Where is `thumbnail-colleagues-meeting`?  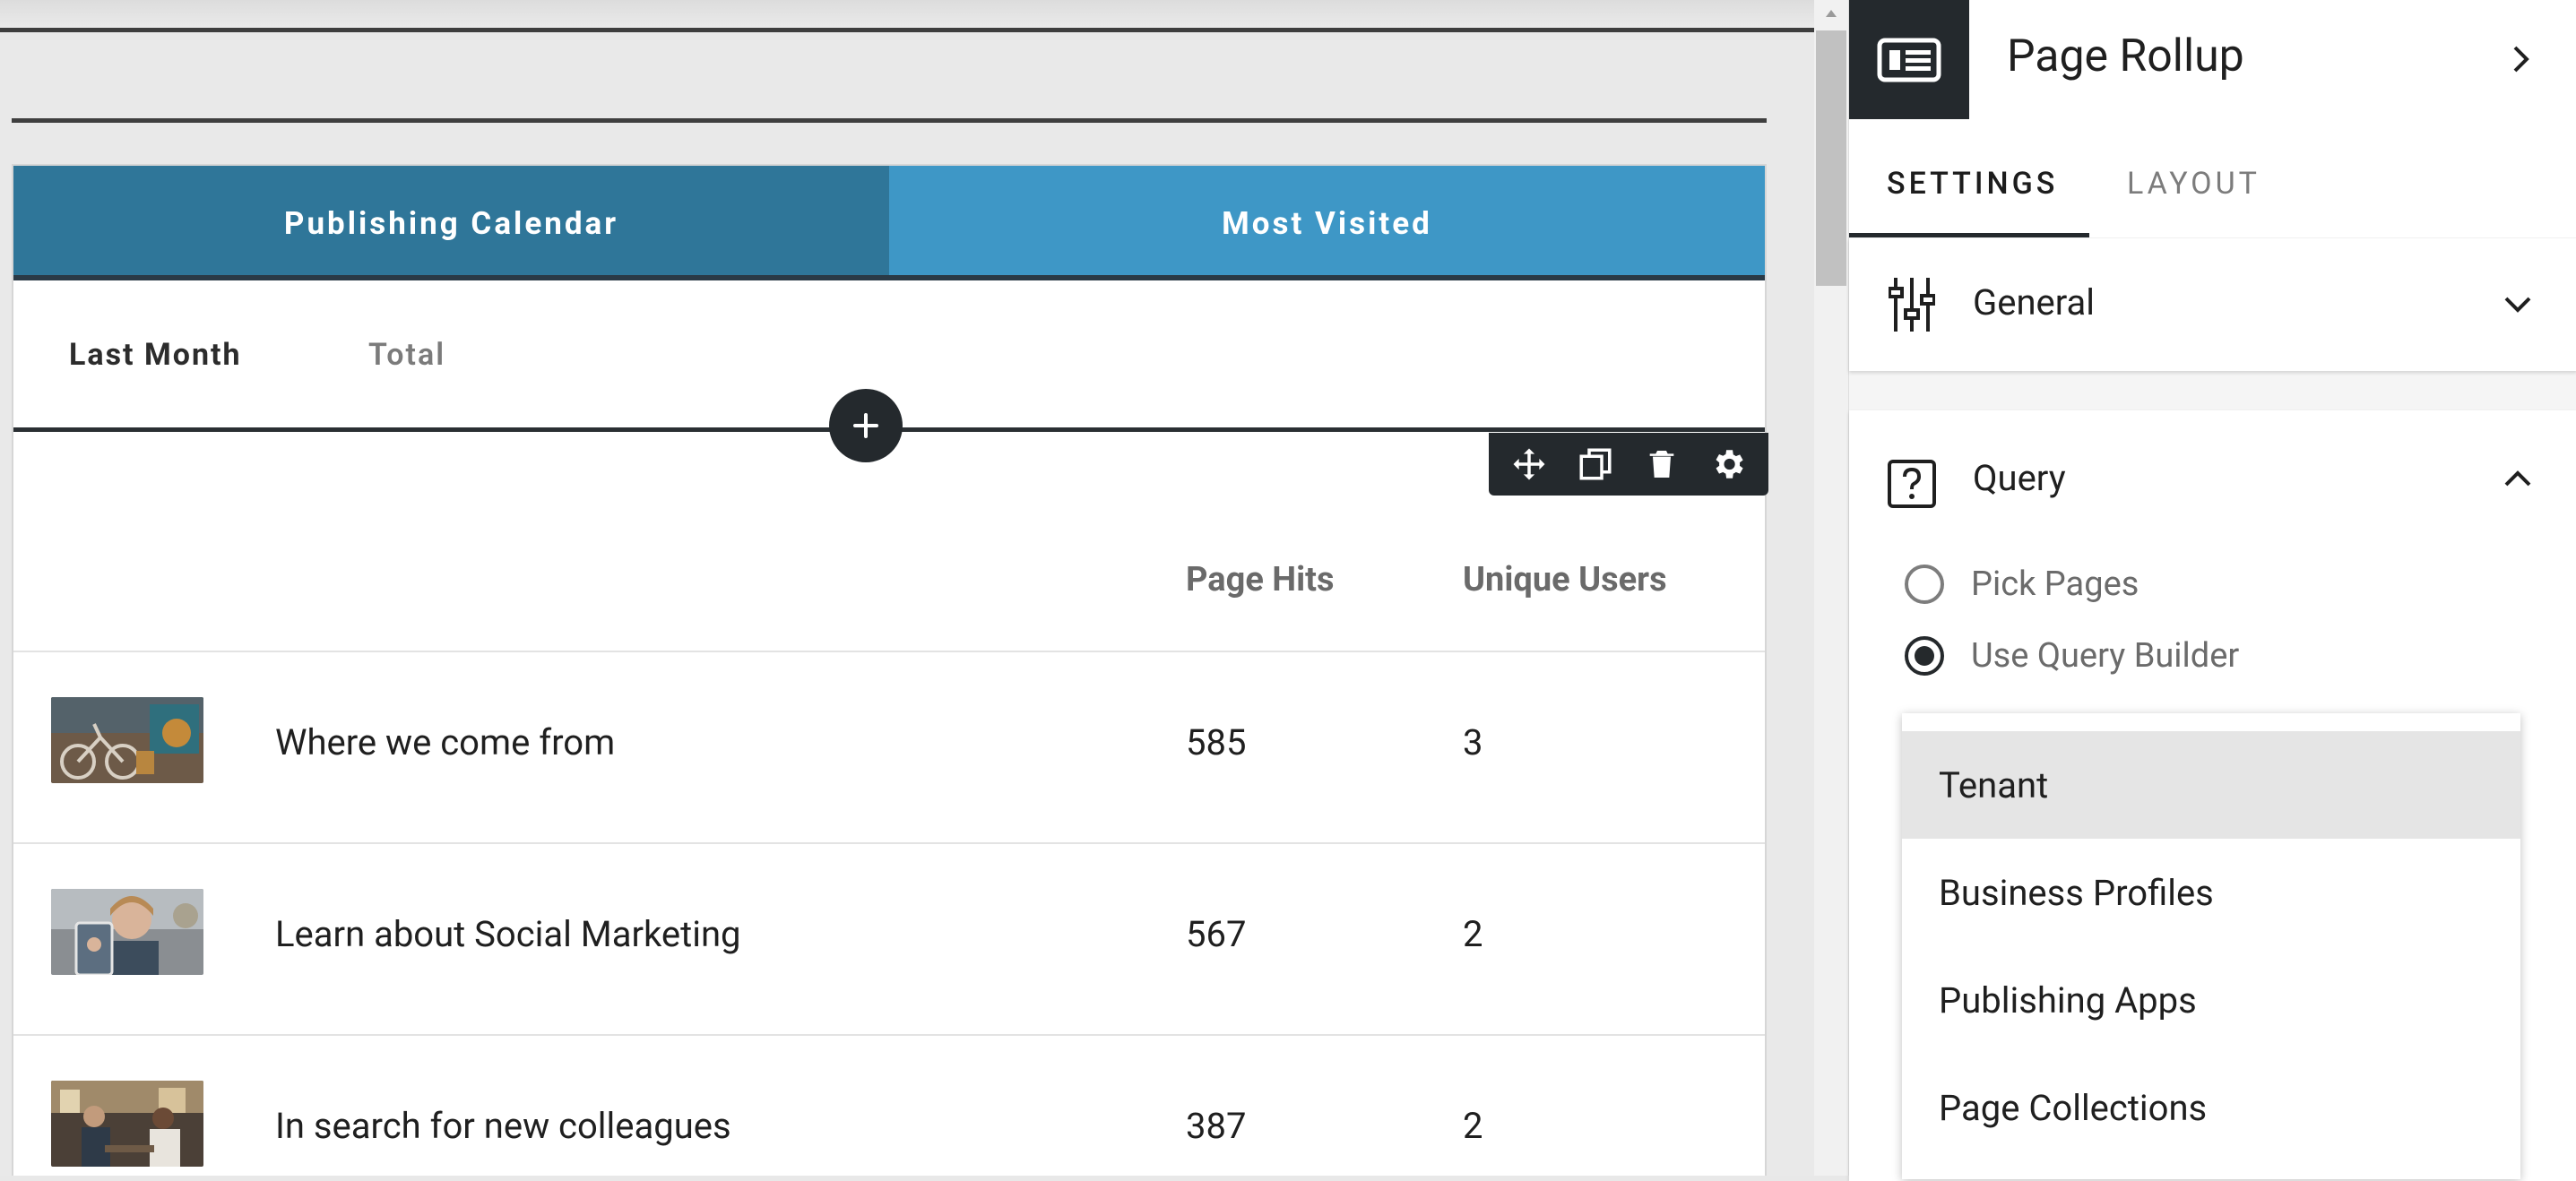 thumbnail-colleagues-meeting is located at coordinates (127, 1124).